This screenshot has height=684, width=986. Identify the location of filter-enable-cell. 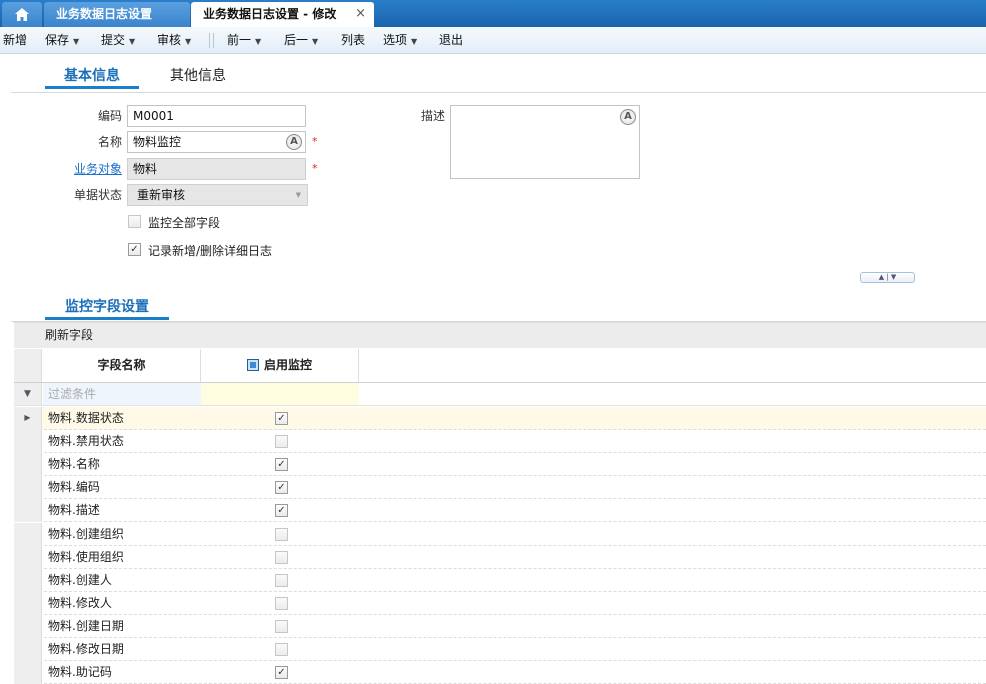
(280, 394).